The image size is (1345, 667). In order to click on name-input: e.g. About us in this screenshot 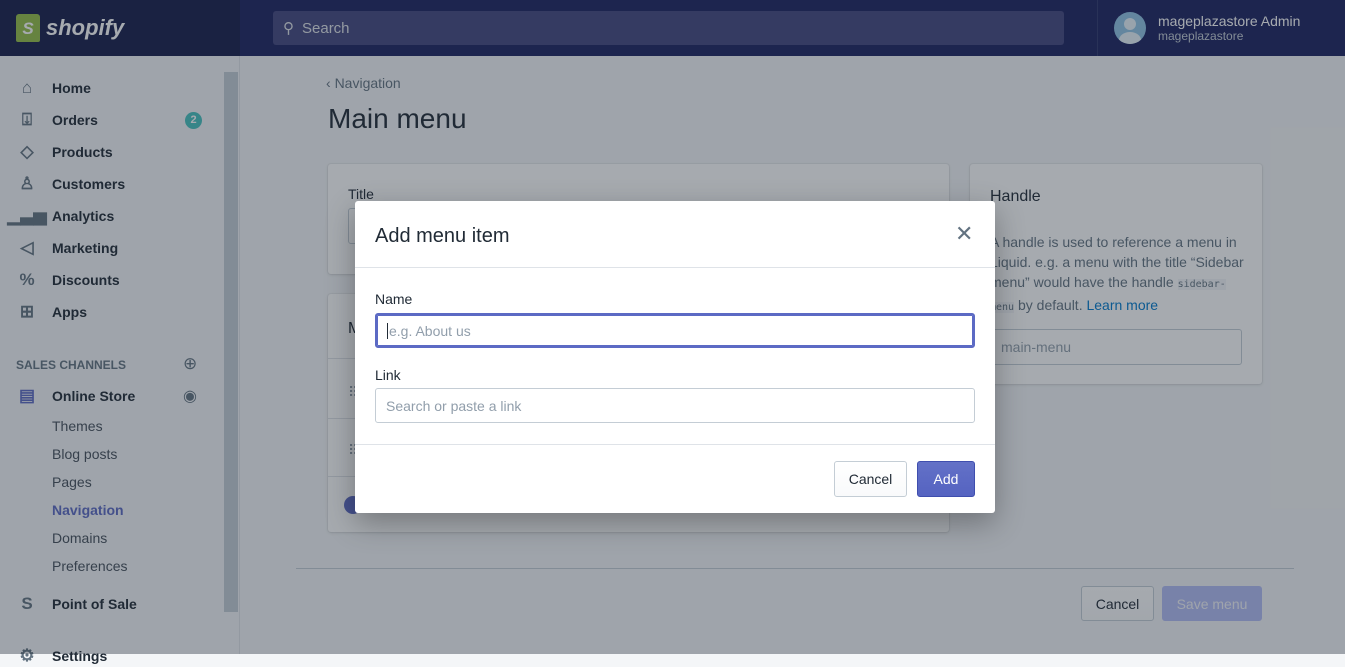, I will do `click(675, 330)`.